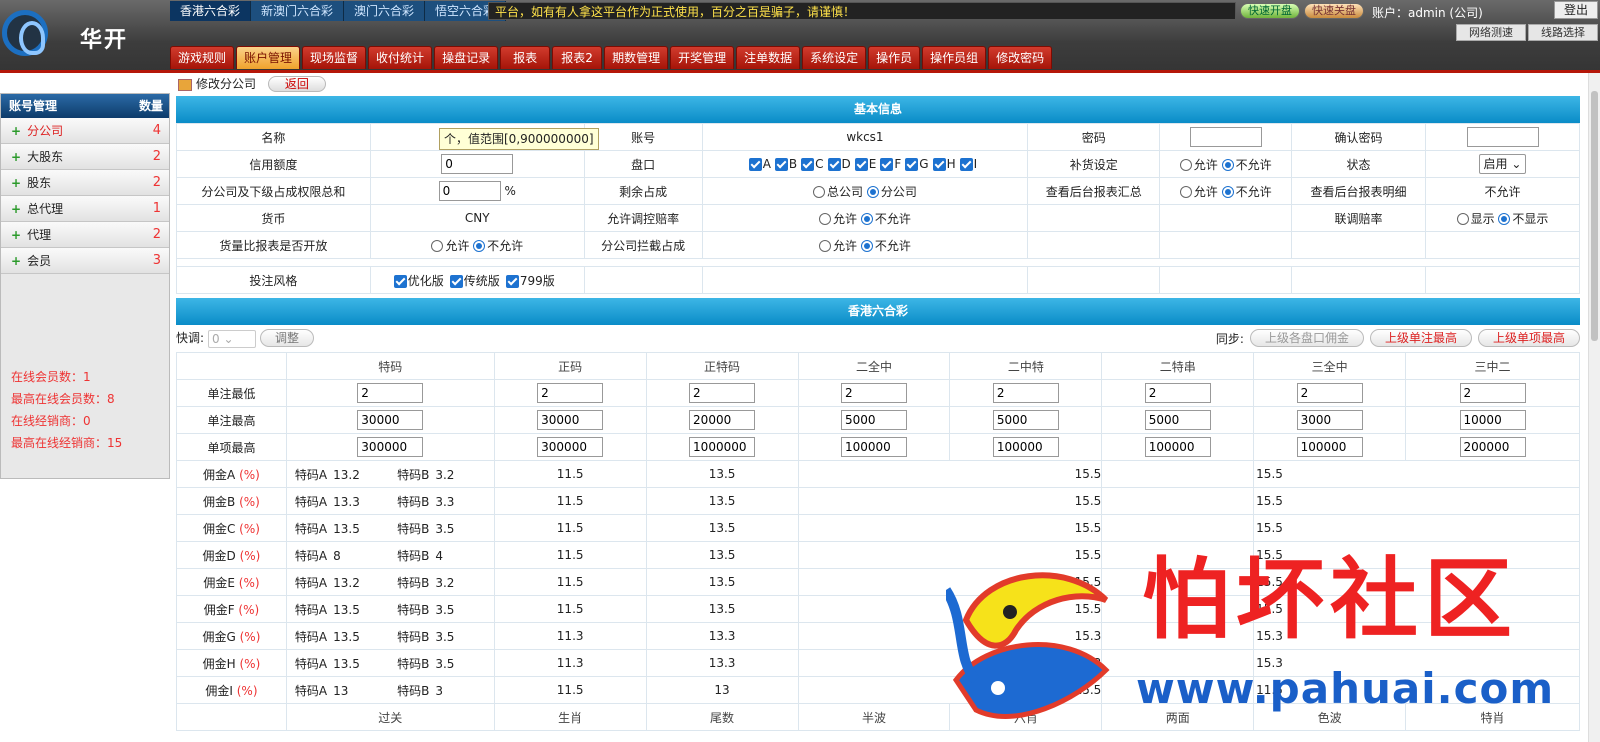  I want to click on special-rates: 特码A 13 特码B 3, so click(390, 690).